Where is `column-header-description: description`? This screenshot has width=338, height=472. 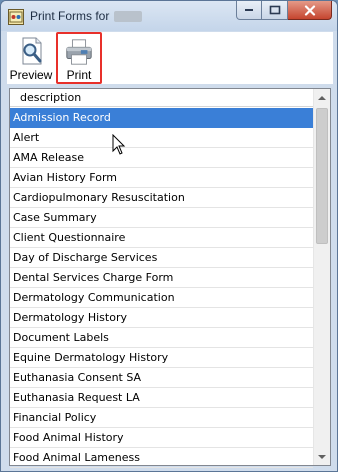 column-header-description: description is located at coordinates (161, 98).